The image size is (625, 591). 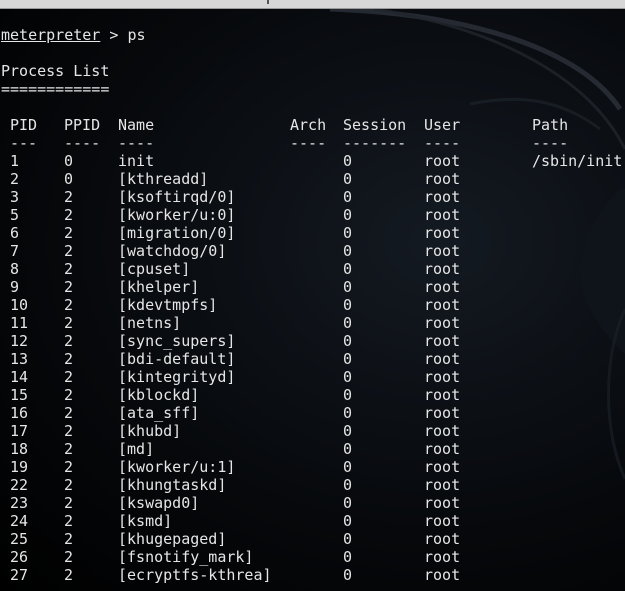 I want to click on column-header-session: Session, so click(x=375, y=125).